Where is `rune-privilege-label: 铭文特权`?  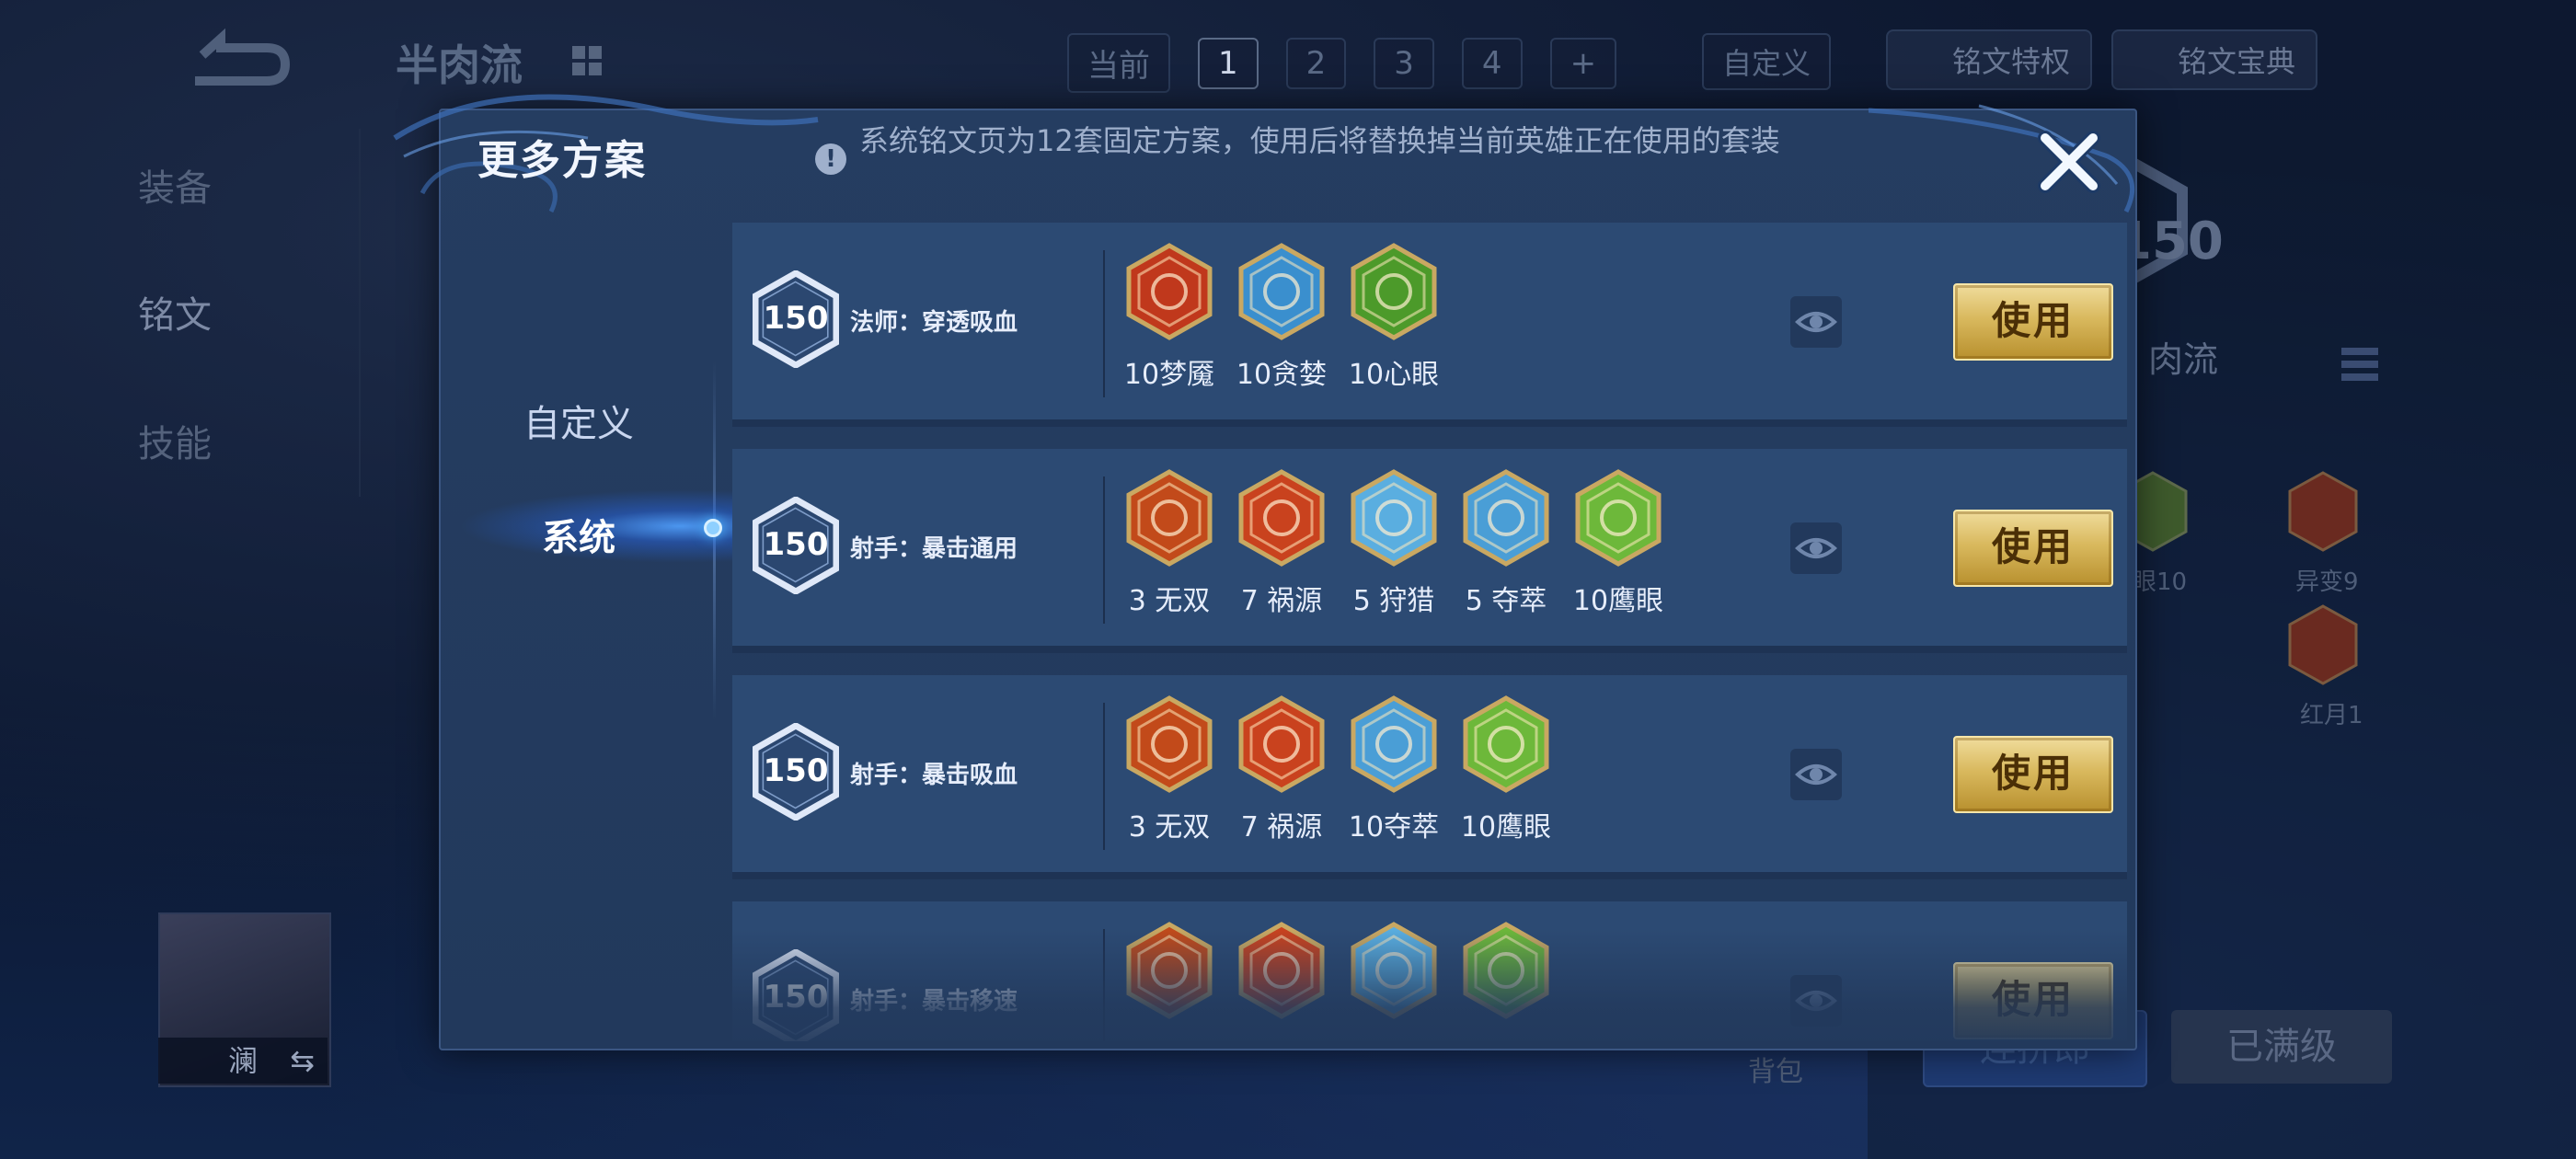
rune-privilege-label: 铭文特权 is located at coordinates (2011, 61).